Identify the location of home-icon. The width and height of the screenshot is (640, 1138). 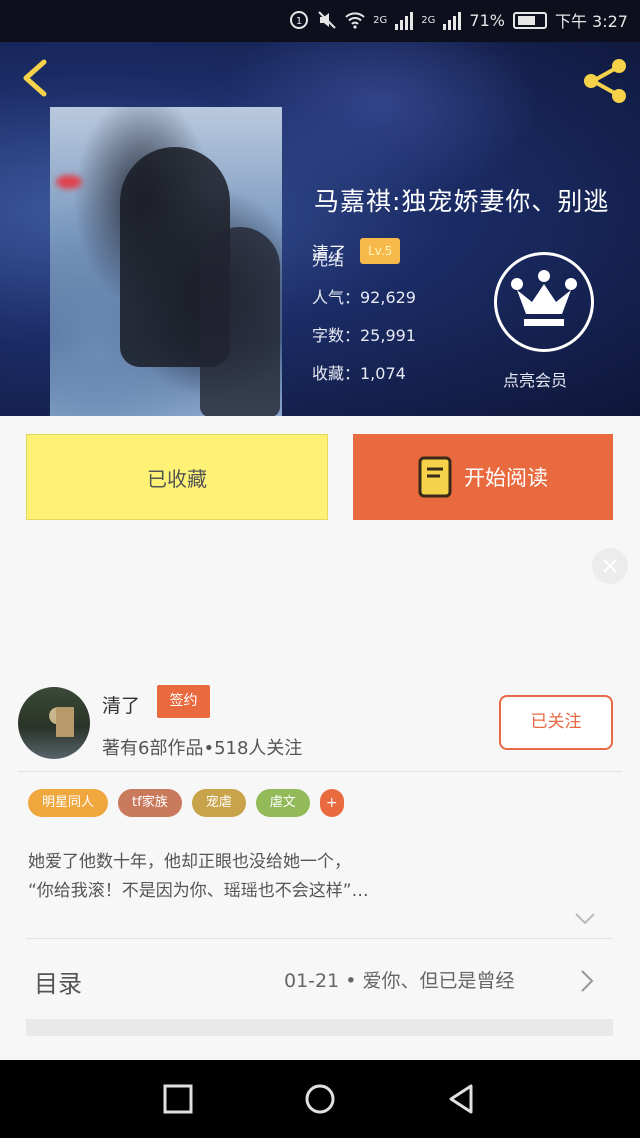
(320, 1099).